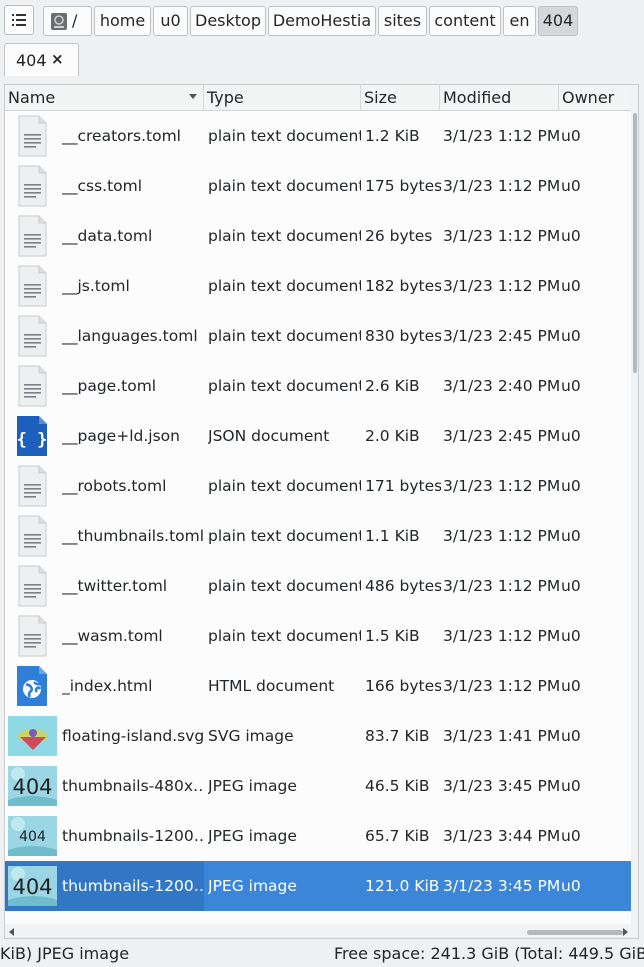 This screenshot has width=644, height=967. What do you see at coordinates (519, 21) in the screenshot?
I see `breadcrumb-en: en` at bounding box center [519, 21].